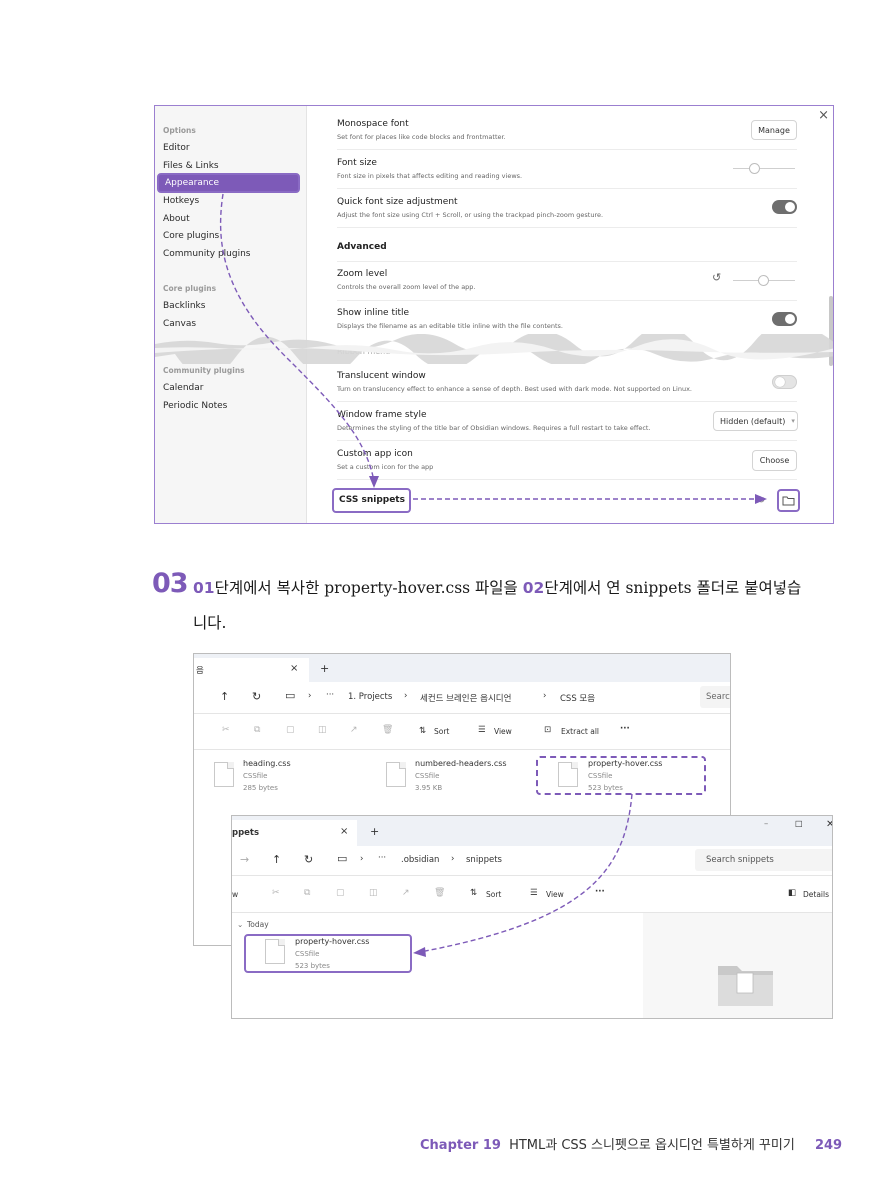  I want to click on file-name: numbered-headers.css, so click(461, 763).